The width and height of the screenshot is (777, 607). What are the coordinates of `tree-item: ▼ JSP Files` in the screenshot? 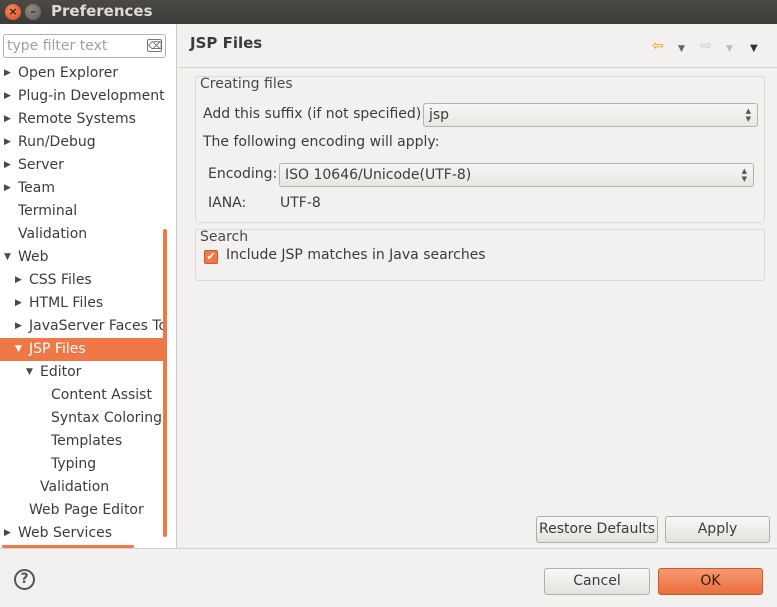 It's located at (83, 349).